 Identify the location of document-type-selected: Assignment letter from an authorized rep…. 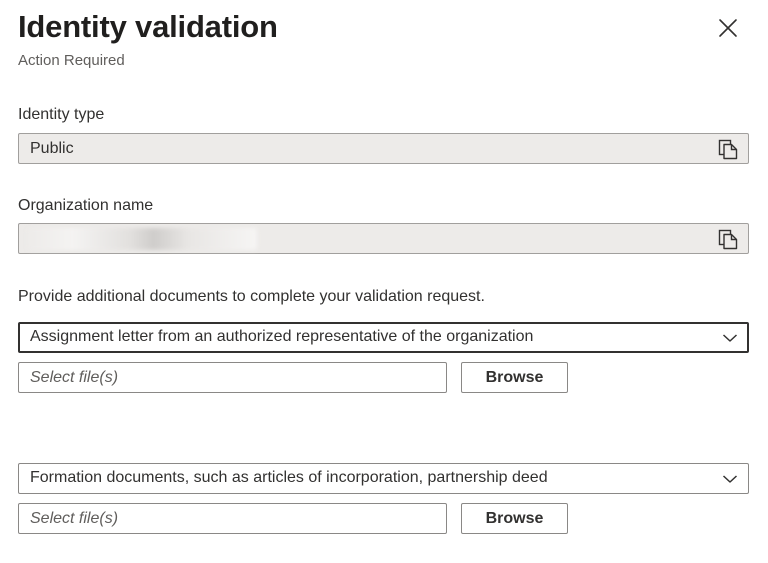
(282, 336).